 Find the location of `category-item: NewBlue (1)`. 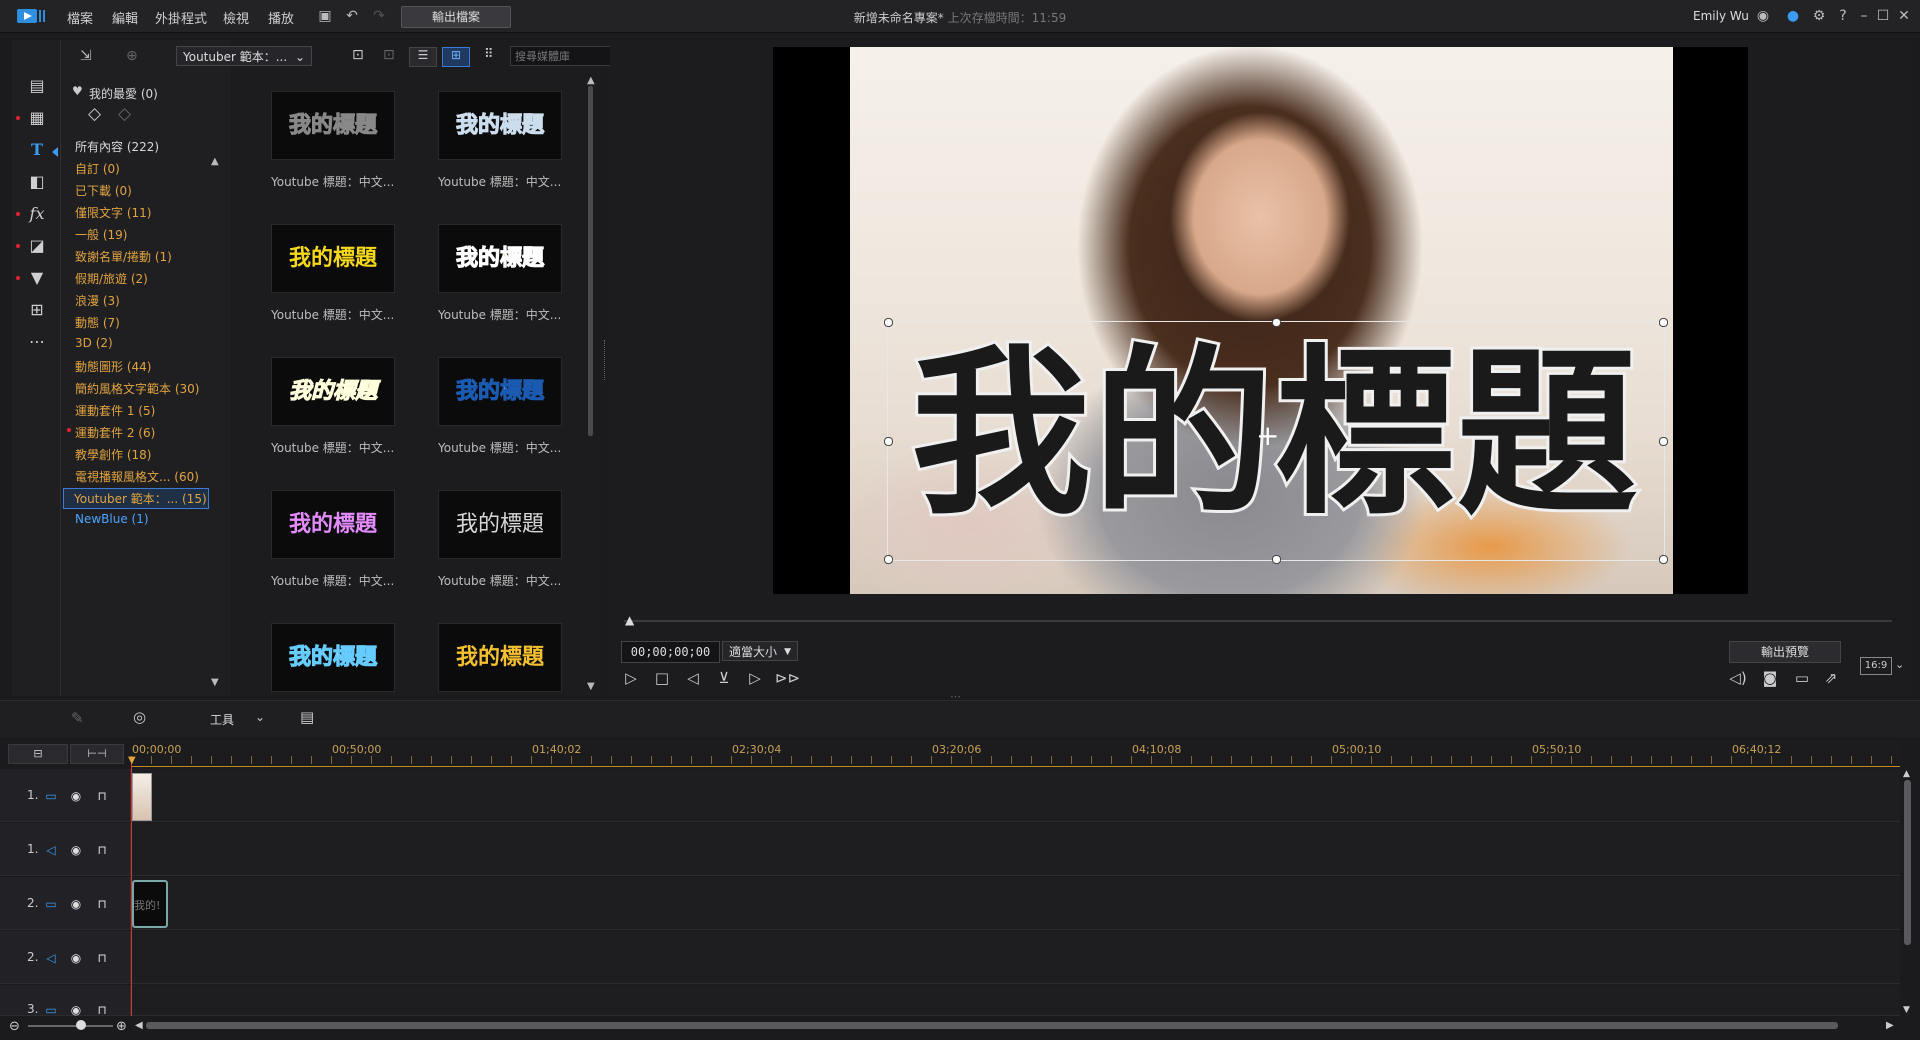

category-item: NewBlue (1) is located at coordinates (112, 519).